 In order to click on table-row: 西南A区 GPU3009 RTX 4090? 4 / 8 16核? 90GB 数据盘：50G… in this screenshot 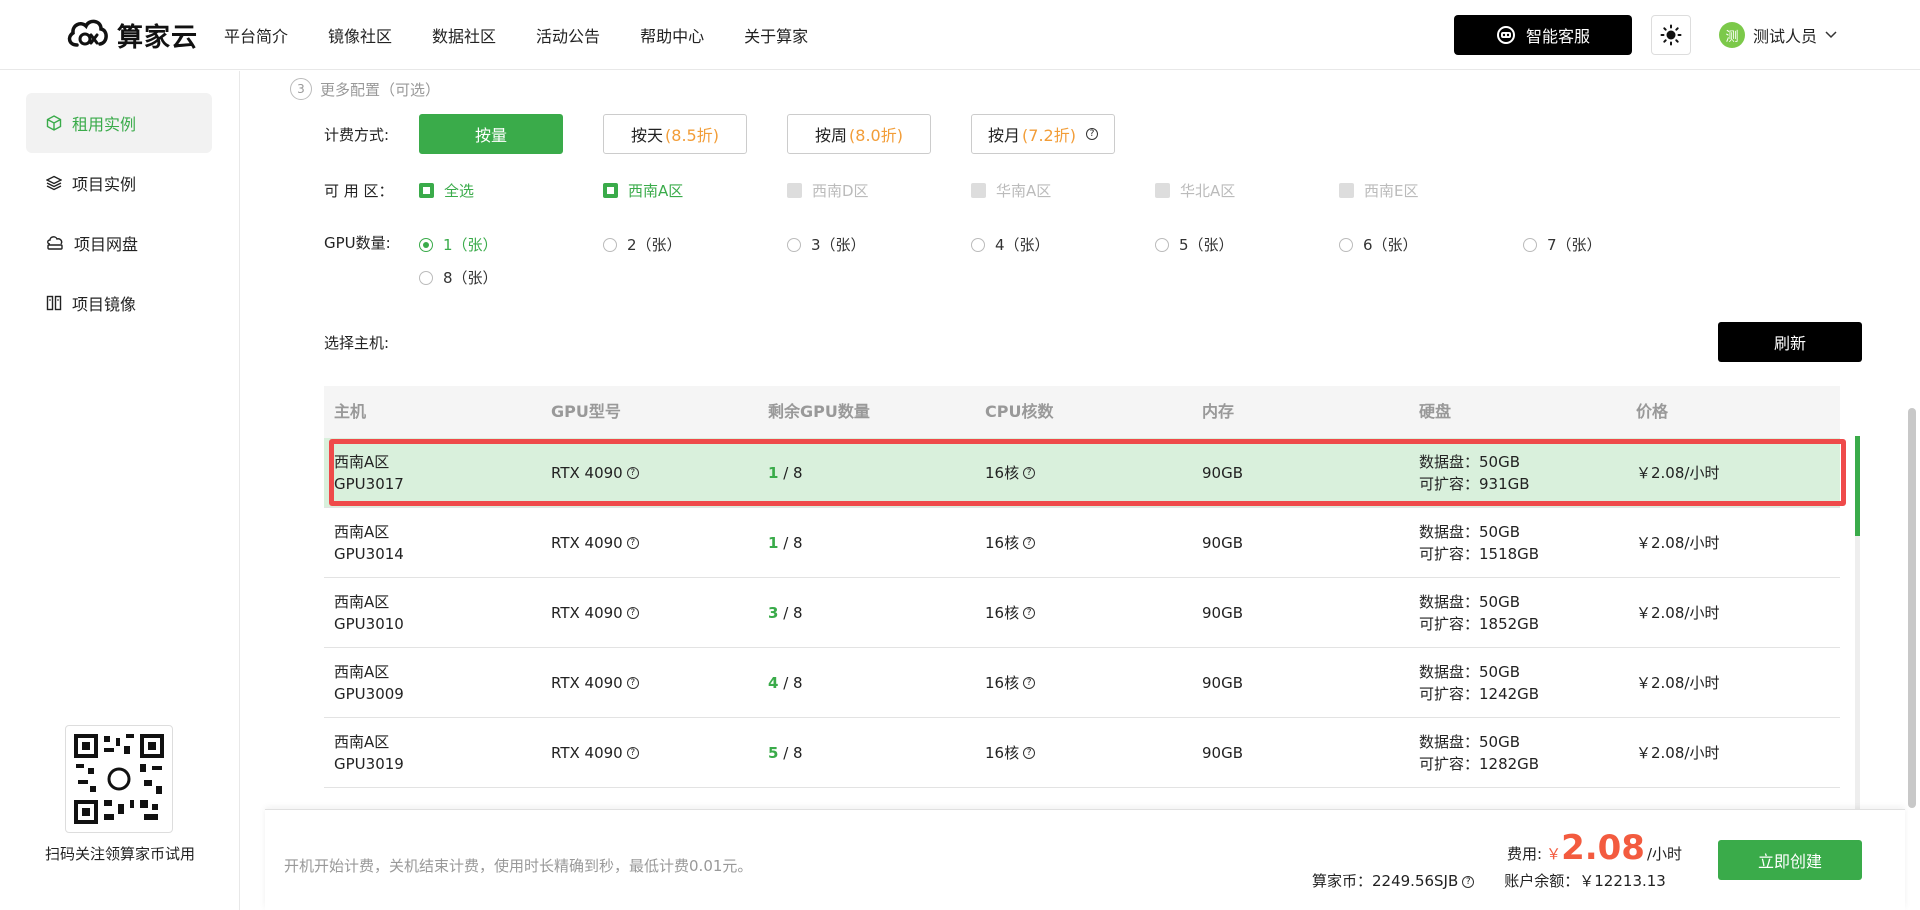, I will do `click(1082, 683)`.